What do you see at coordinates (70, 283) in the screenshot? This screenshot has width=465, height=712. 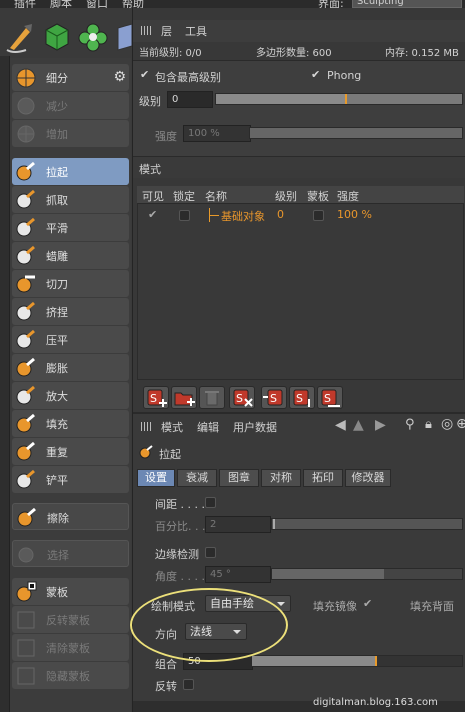 I see `tool-knife: 切刀` at bounding box center [70, 283].